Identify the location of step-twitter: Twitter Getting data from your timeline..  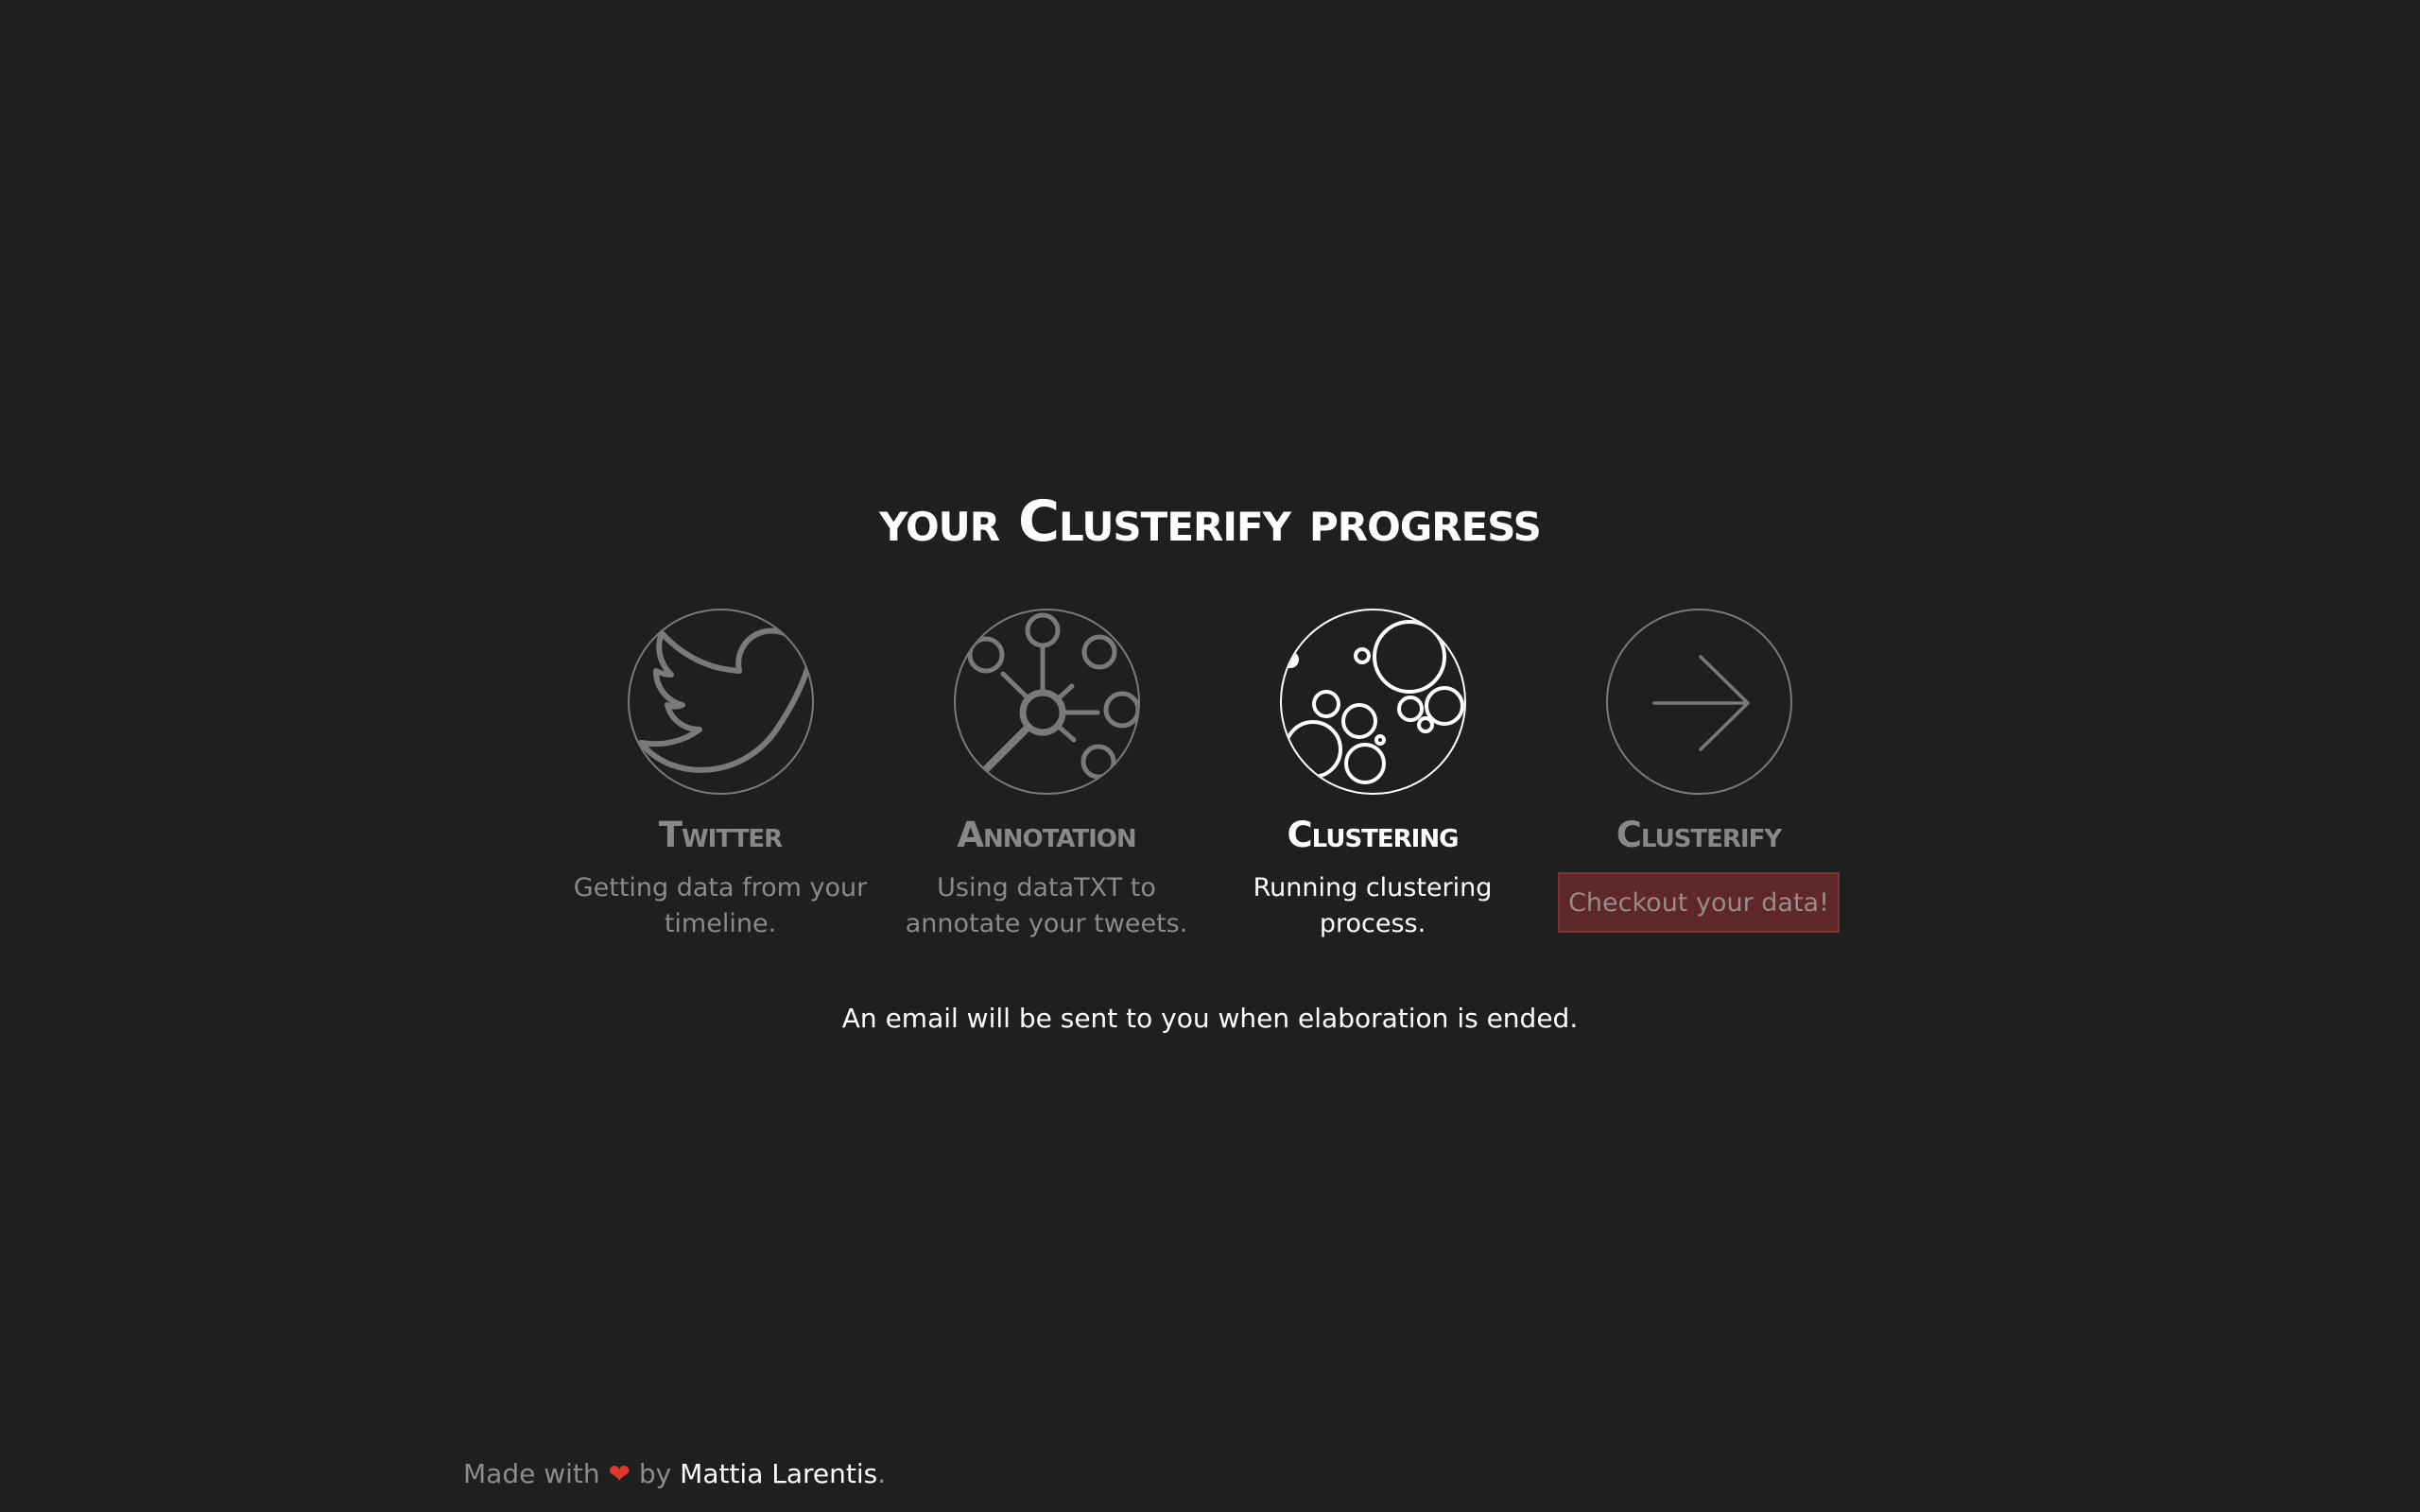
(721, 775).